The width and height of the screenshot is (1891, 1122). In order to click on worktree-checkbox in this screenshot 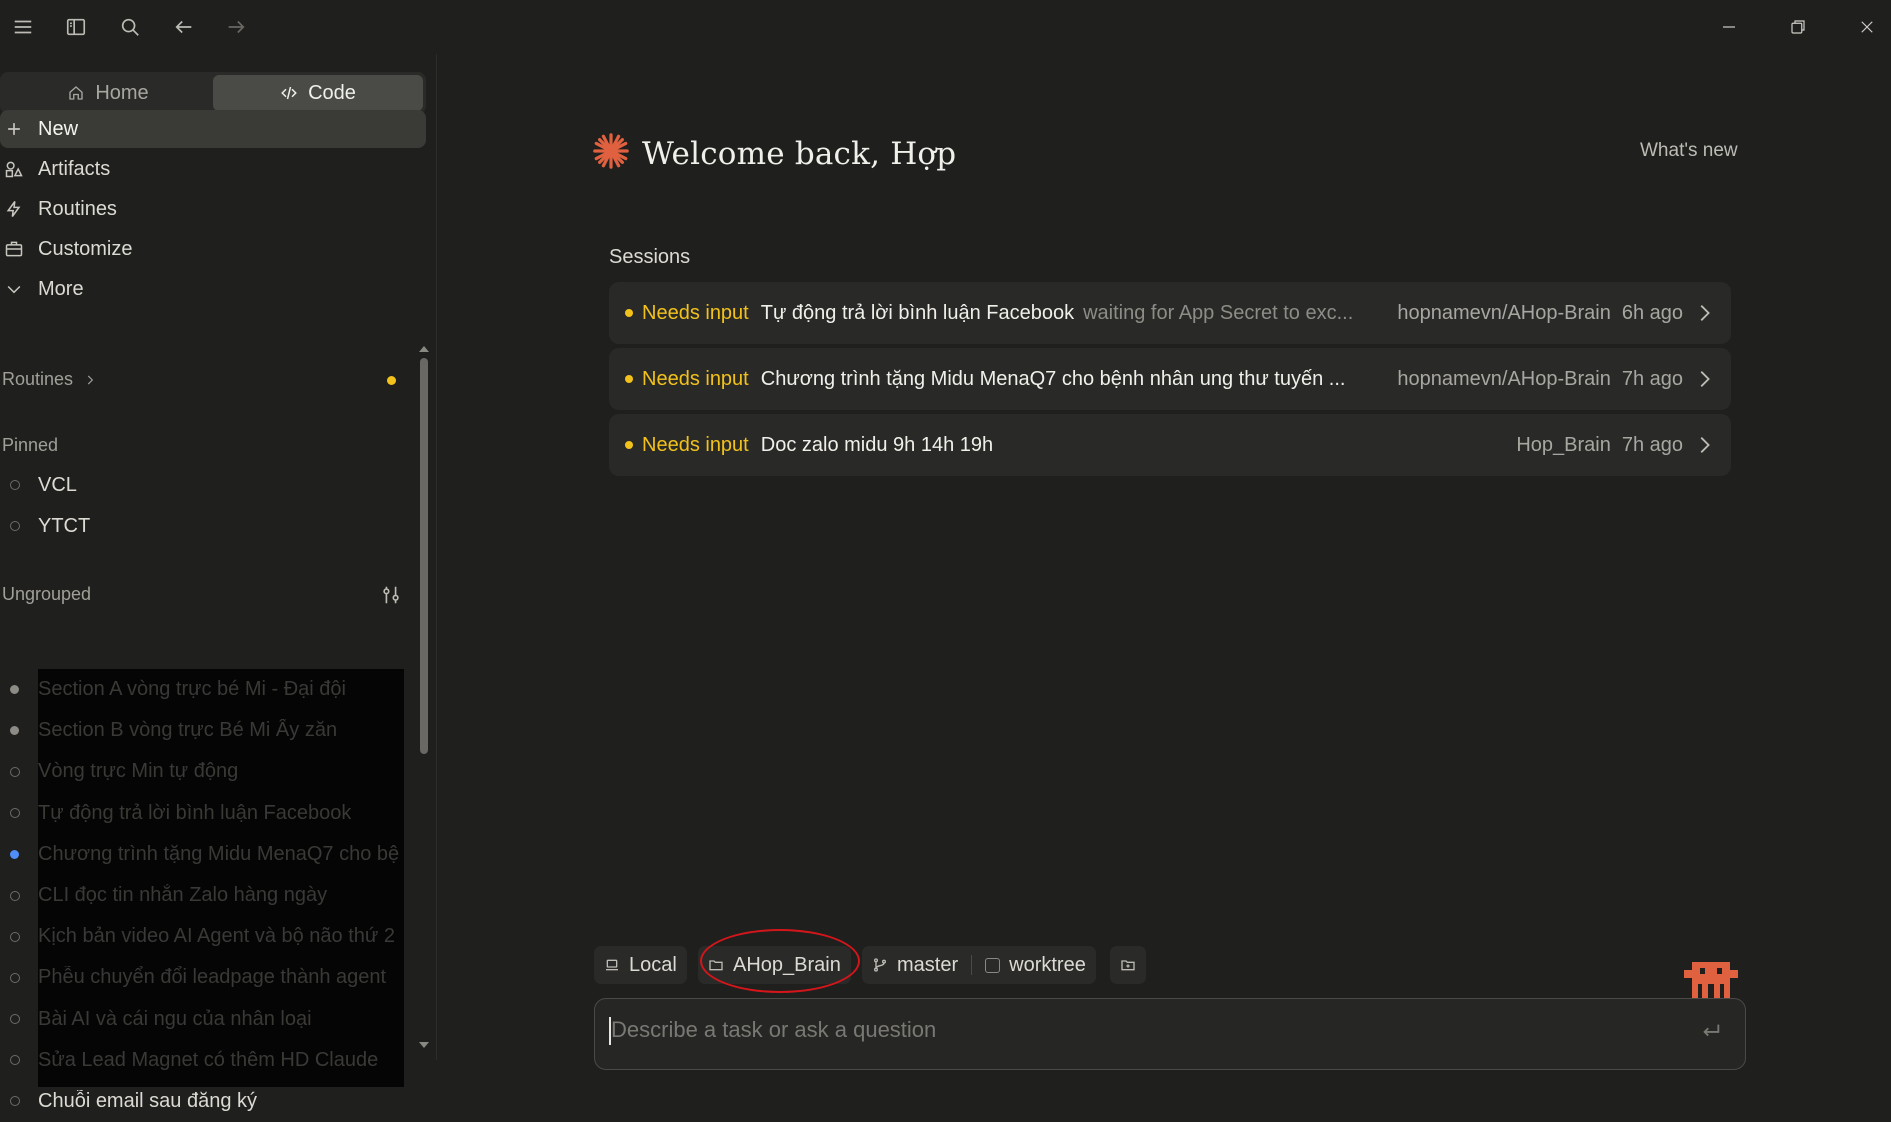, I will do `click(993, 965)`.